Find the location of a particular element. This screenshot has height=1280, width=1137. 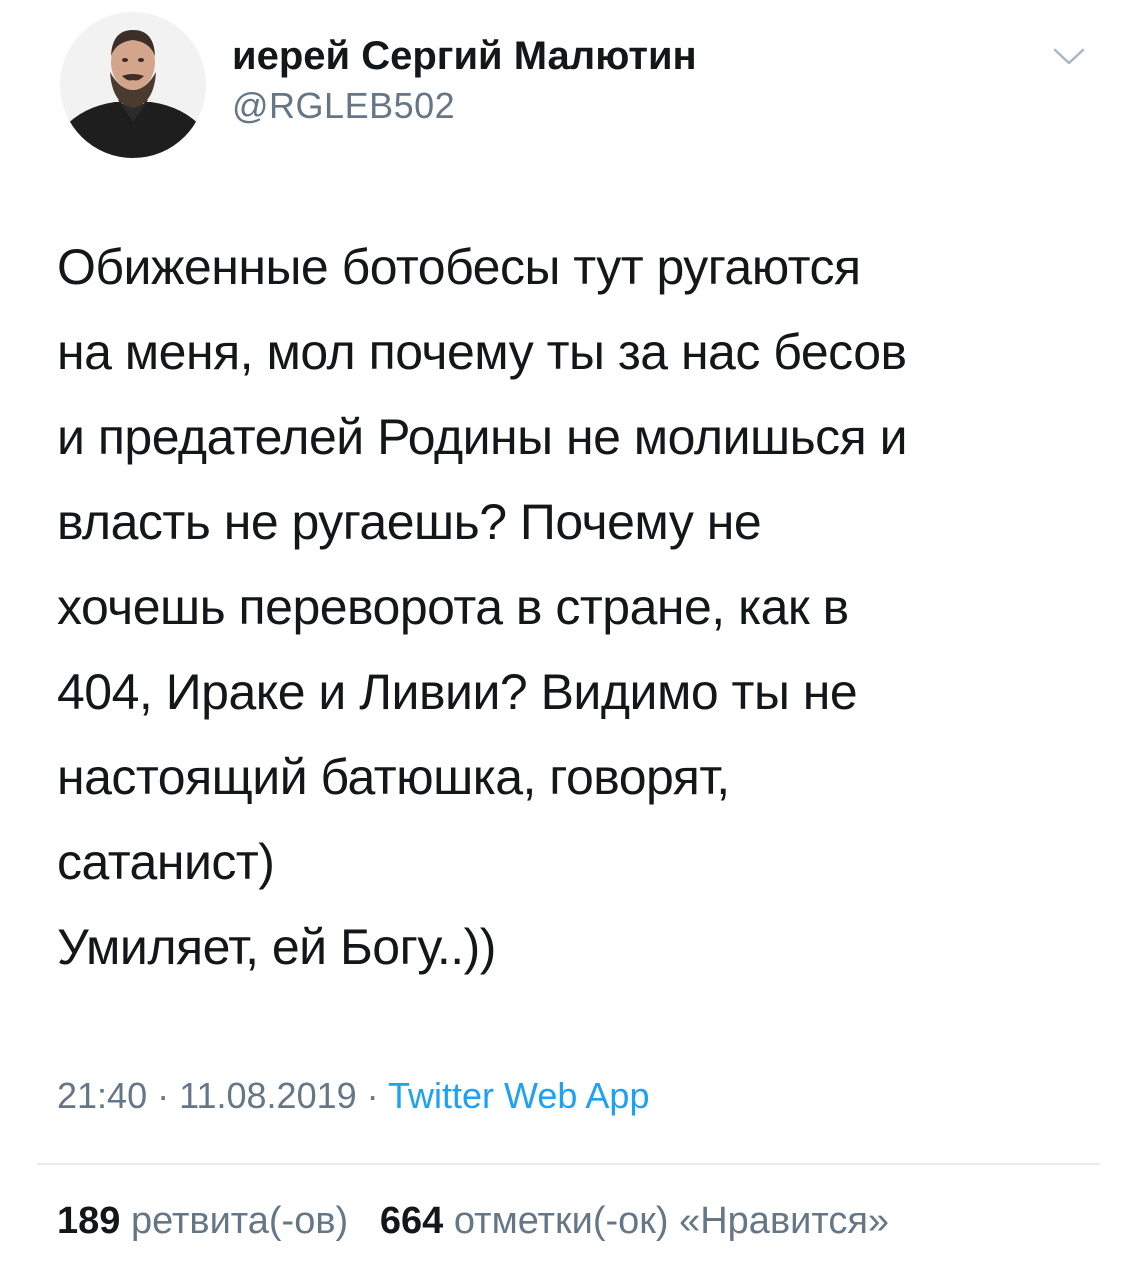

tweet-text-line: хочешь переворота в стране, как в is located at coordinates (453, 607).